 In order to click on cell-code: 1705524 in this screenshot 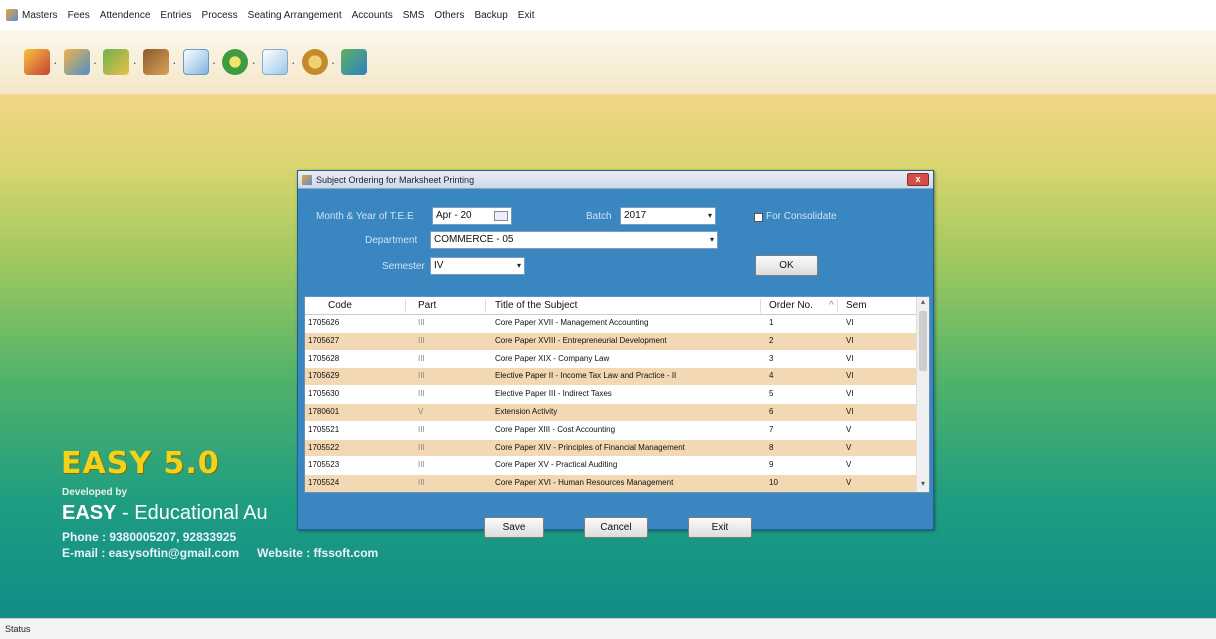, I will do `click(324, 483)`.